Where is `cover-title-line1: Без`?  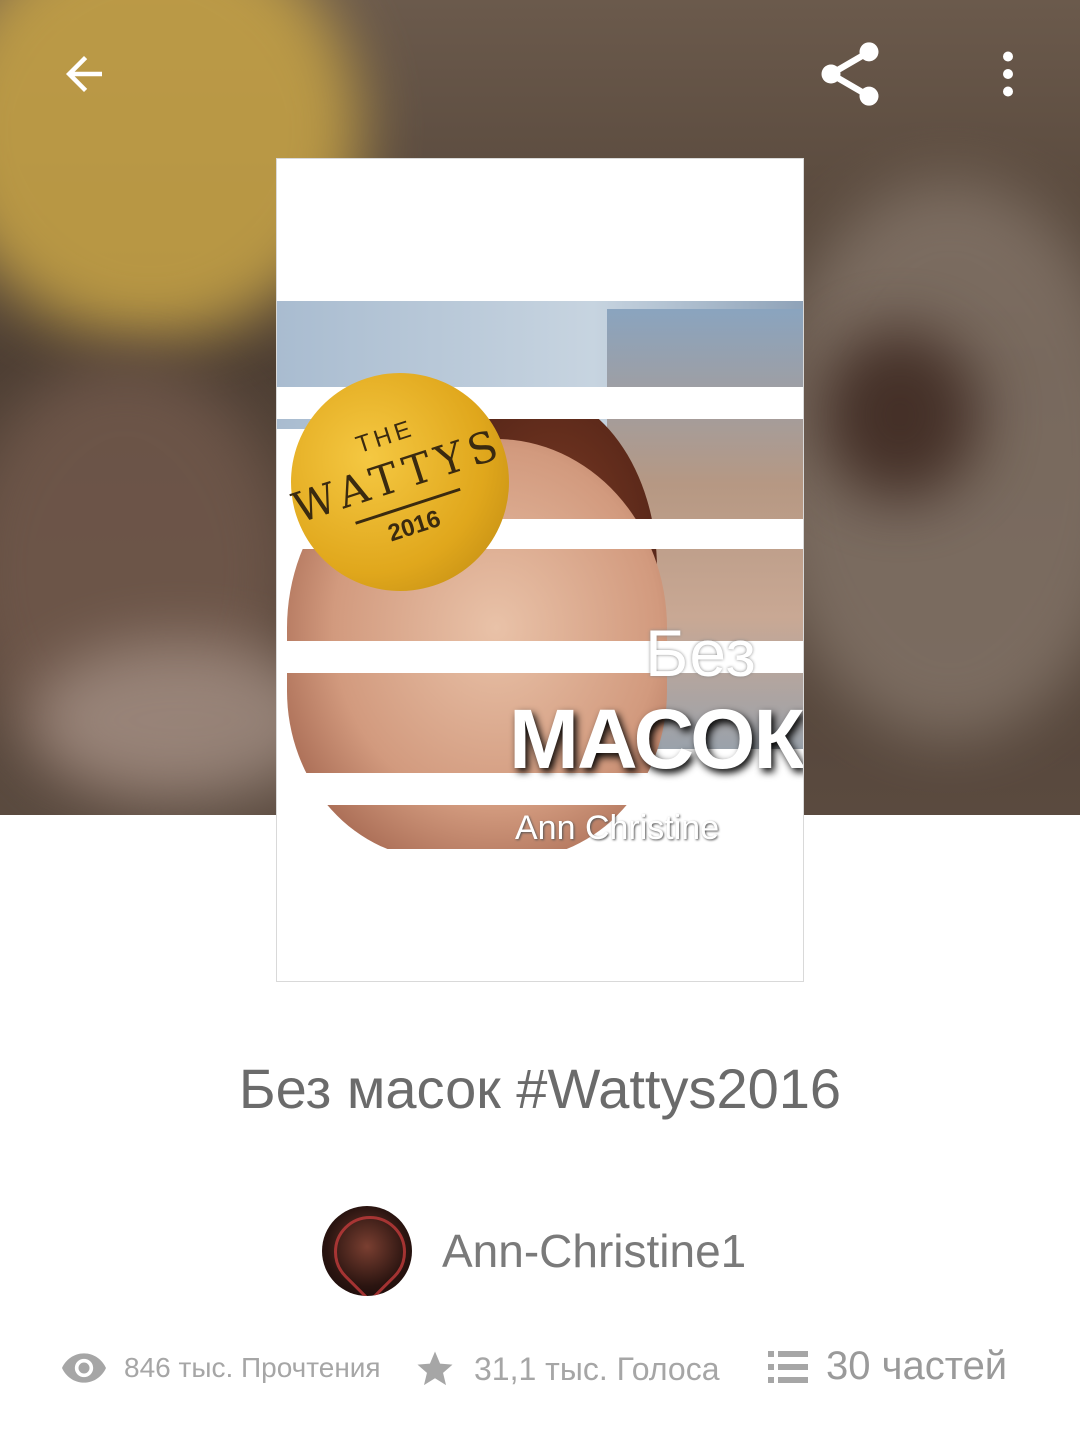
cover-title-line1: Без is located at coordinates (701, 653).